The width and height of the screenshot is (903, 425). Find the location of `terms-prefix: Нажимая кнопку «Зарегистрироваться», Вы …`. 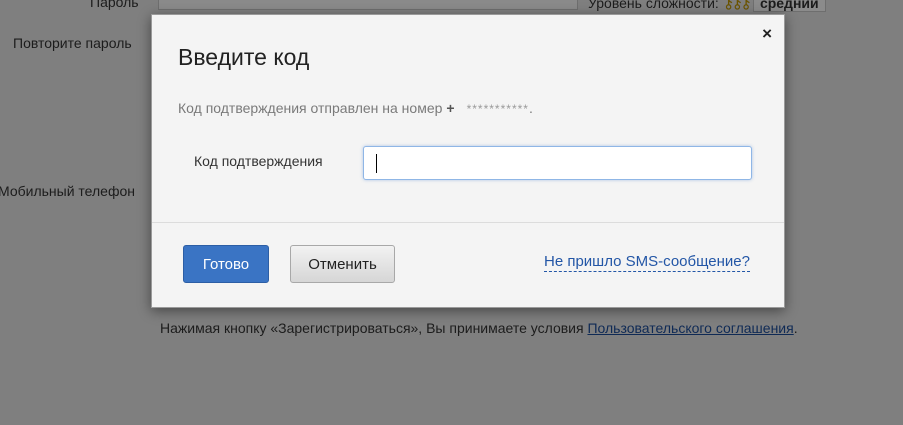

terms-prefix: Нажимая кнопку «Зарегистрироваться», Вы … is located at coordinates (374, 328).